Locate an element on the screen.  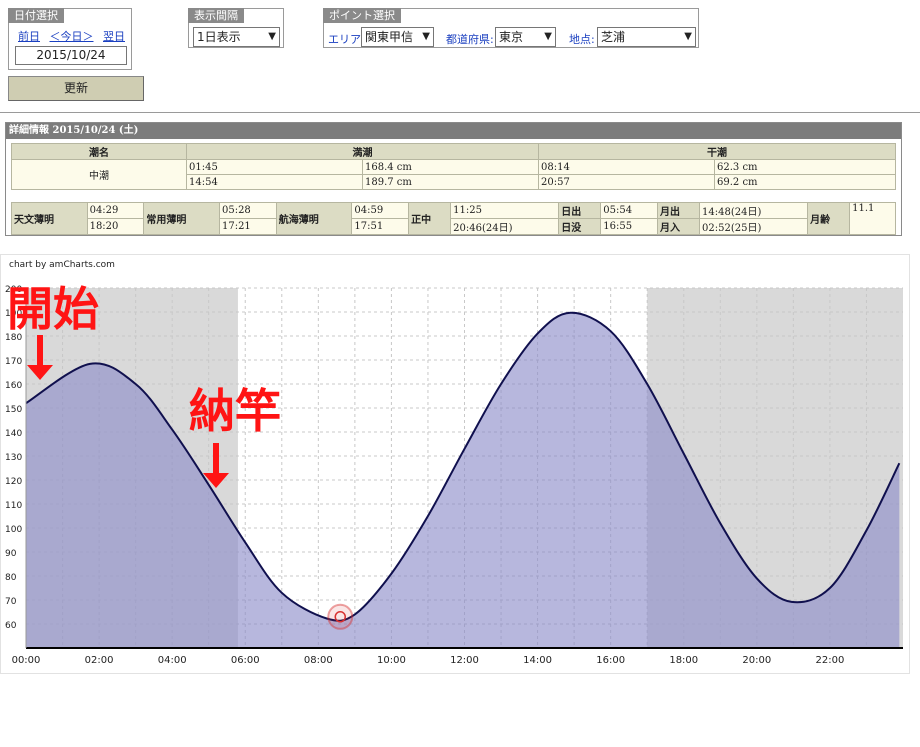
point-group: ポイント選択 エリア: 関東甲信 ▼ 都道府県: 東京 ▼ 地点: 芝浦 ▼ is located at coordinates (511, 28).